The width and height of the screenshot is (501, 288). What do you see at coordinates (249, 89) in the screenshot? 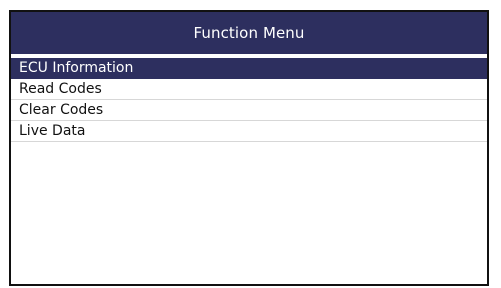
I see `menu-item-read-codes: Read Codes` at bounding box center [249, 89].